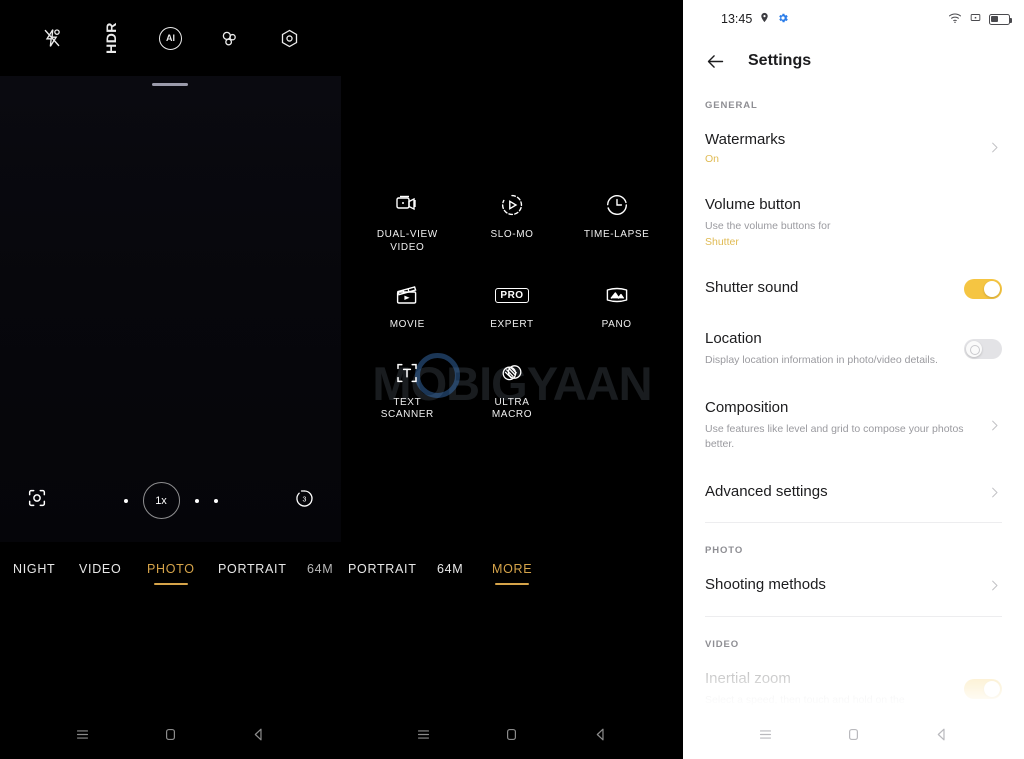  Describe the element at coordinates (955, 19) in the screenshot. I see `wifi-icon` at that location.